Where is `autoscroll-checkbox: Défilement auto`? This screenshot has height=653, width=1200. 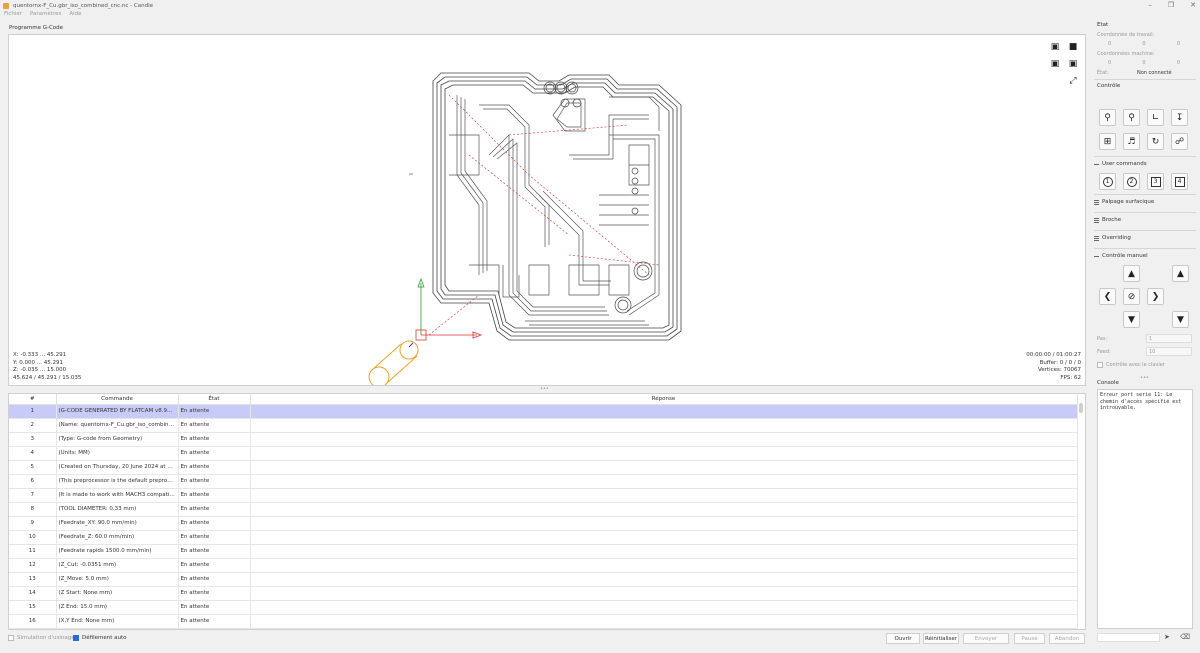 autoscroll-checkbox: Défilement auto is located at coordinates (100, 638).